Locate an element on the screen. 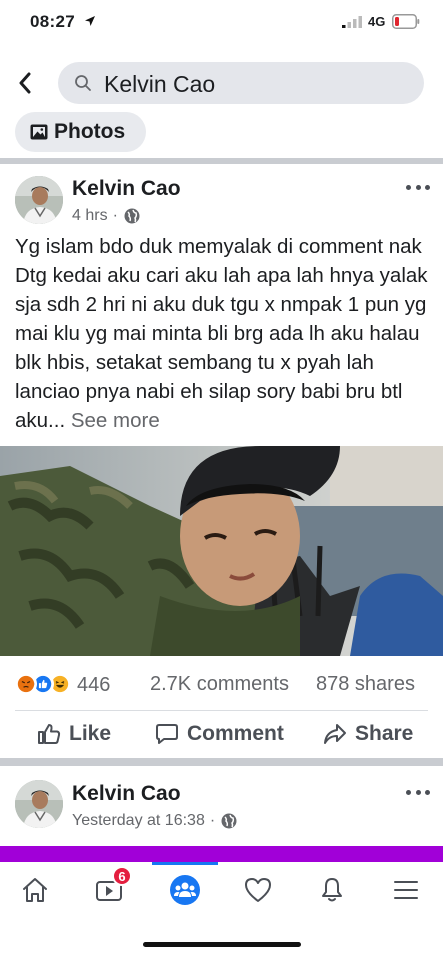 This screenshot has height=960, width=443. bell-icon is located at coordinates (332, 890).